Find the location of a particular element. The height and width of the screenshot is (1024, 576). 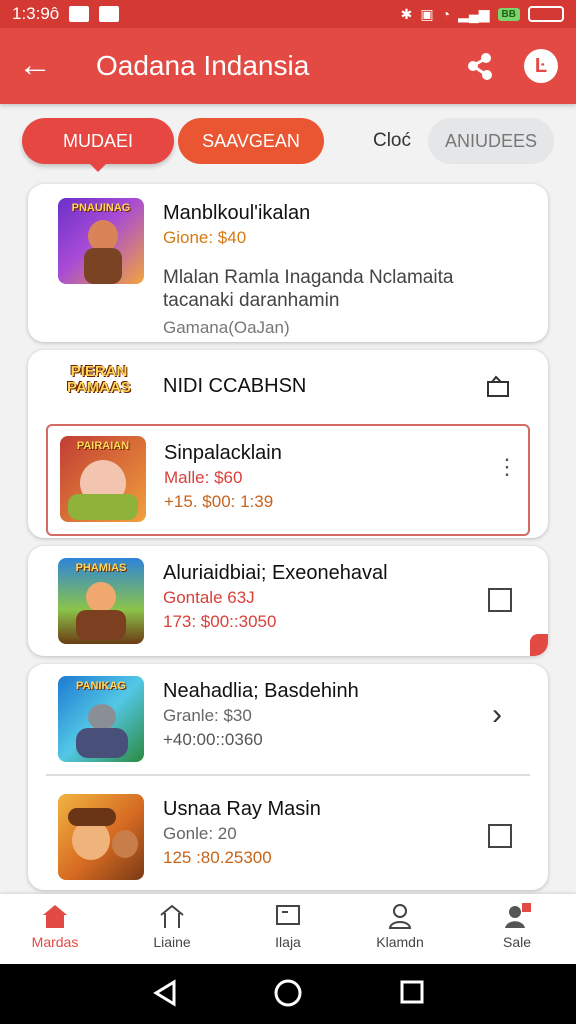

item-title: Sinpalacklain is located at coordinates (223, 453).